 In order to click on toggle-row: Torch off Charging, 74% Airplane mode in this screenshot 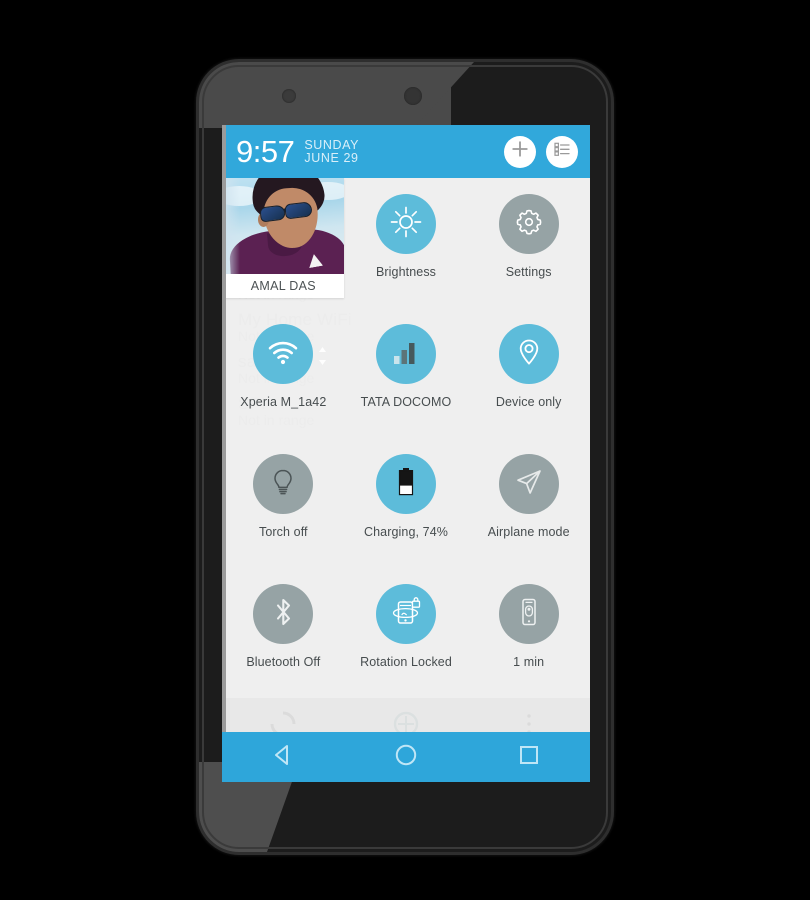, I will do `click(406, 503)`.